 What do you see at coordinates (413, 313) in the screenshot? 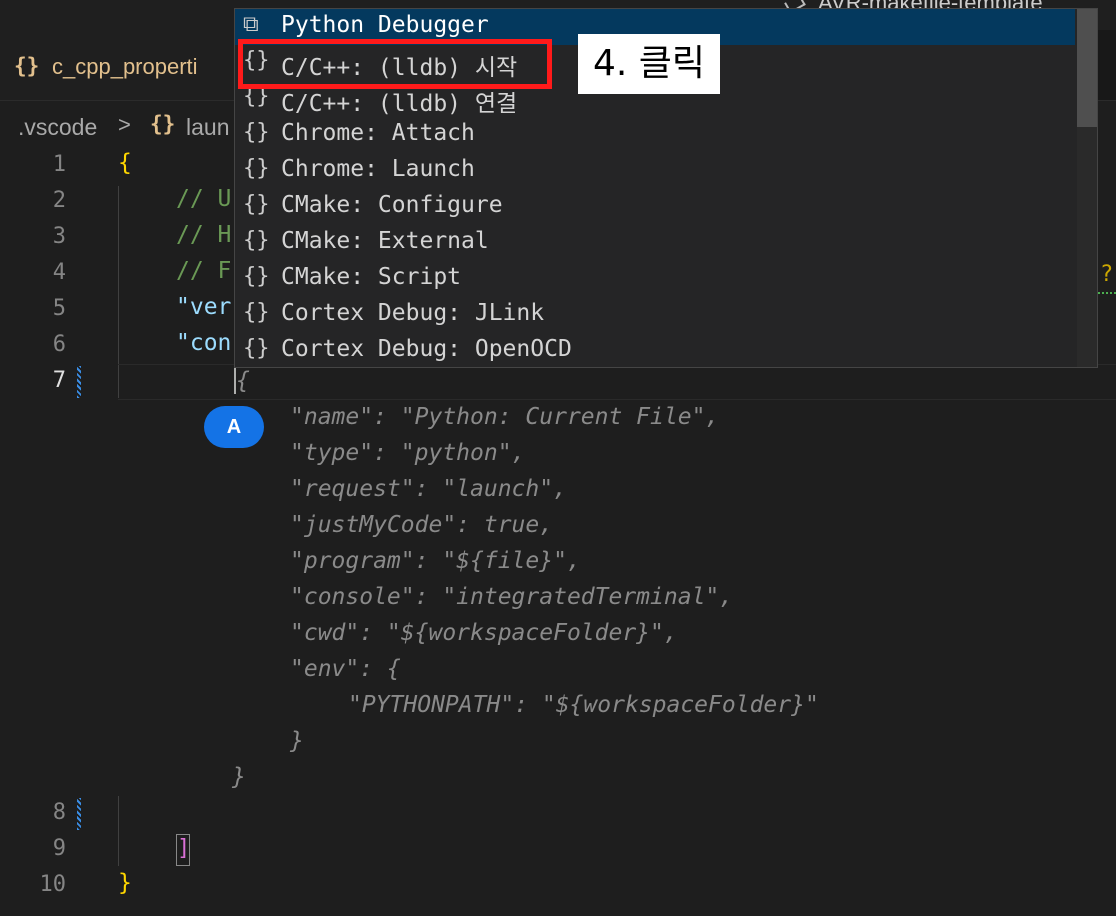
I see `suggest-item-label: Cortex Debug: JLink` at bounding box center [413, 313].